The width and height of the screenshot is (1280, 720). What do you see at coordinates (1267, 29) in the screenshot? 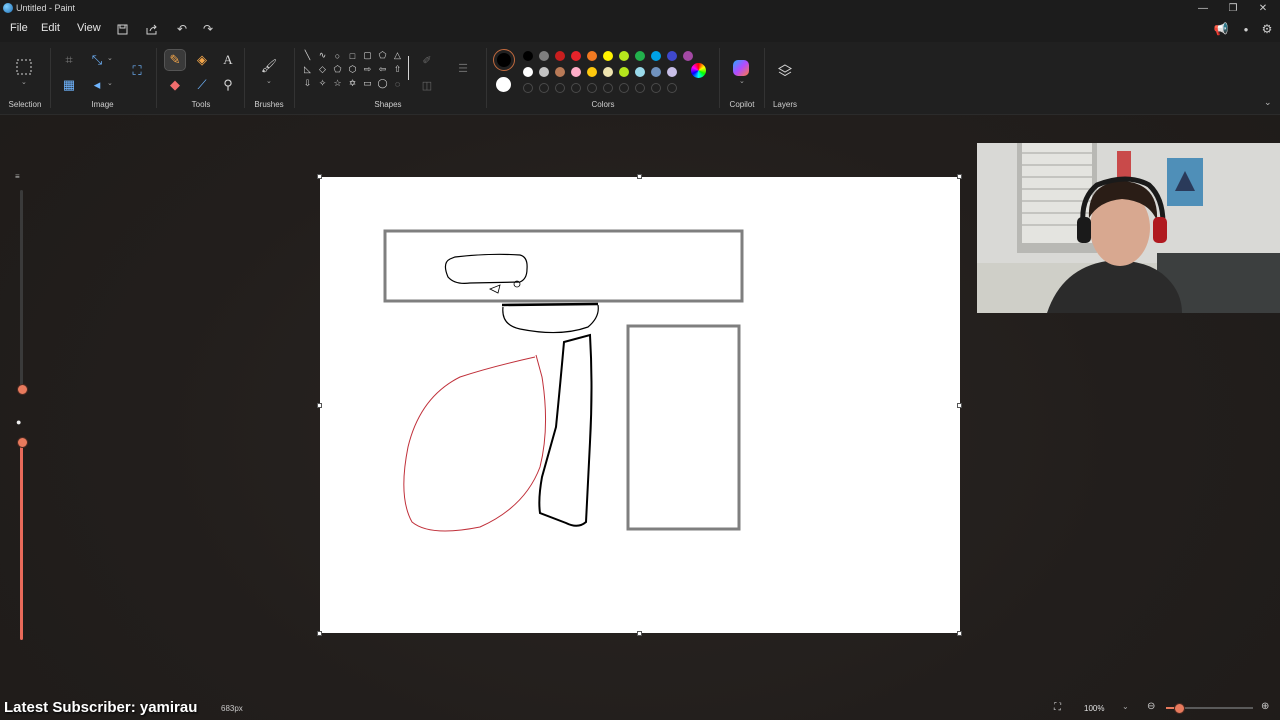
I see `settings-gear-icon: ⚙` at bounding box center [1267, 29].